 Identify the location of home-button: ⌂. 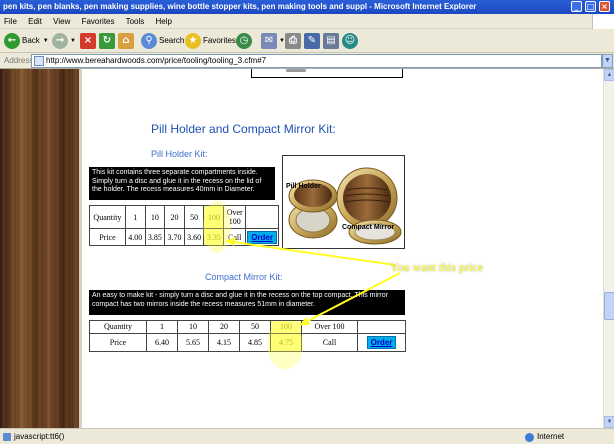
(127, 41).